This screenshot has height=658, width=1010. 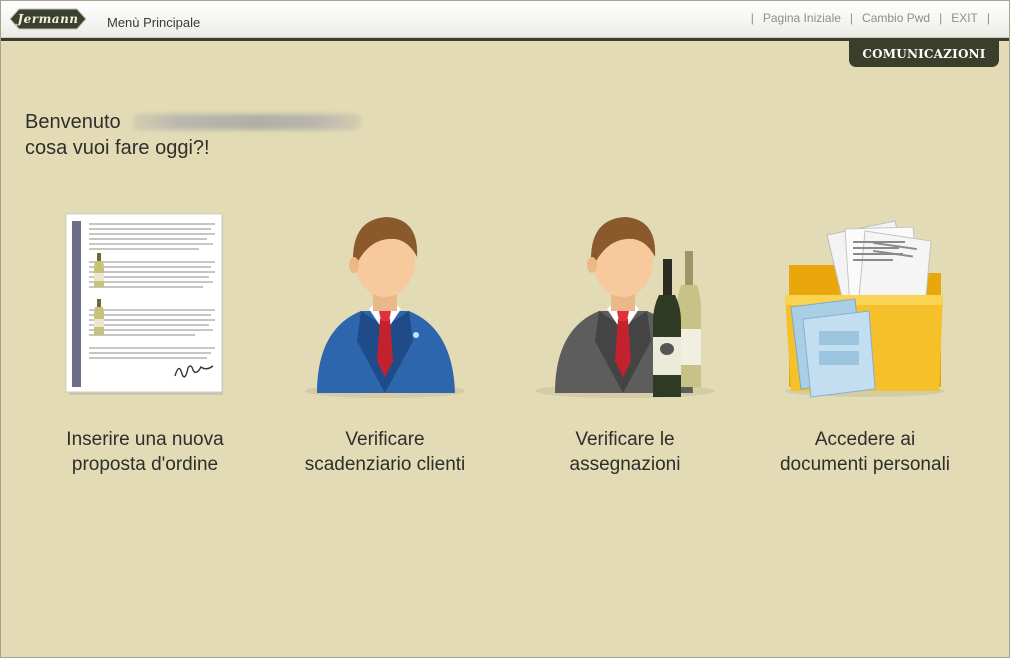 I want to click on change-password-link: Cambio Pwd, so click(x=896, y=18).